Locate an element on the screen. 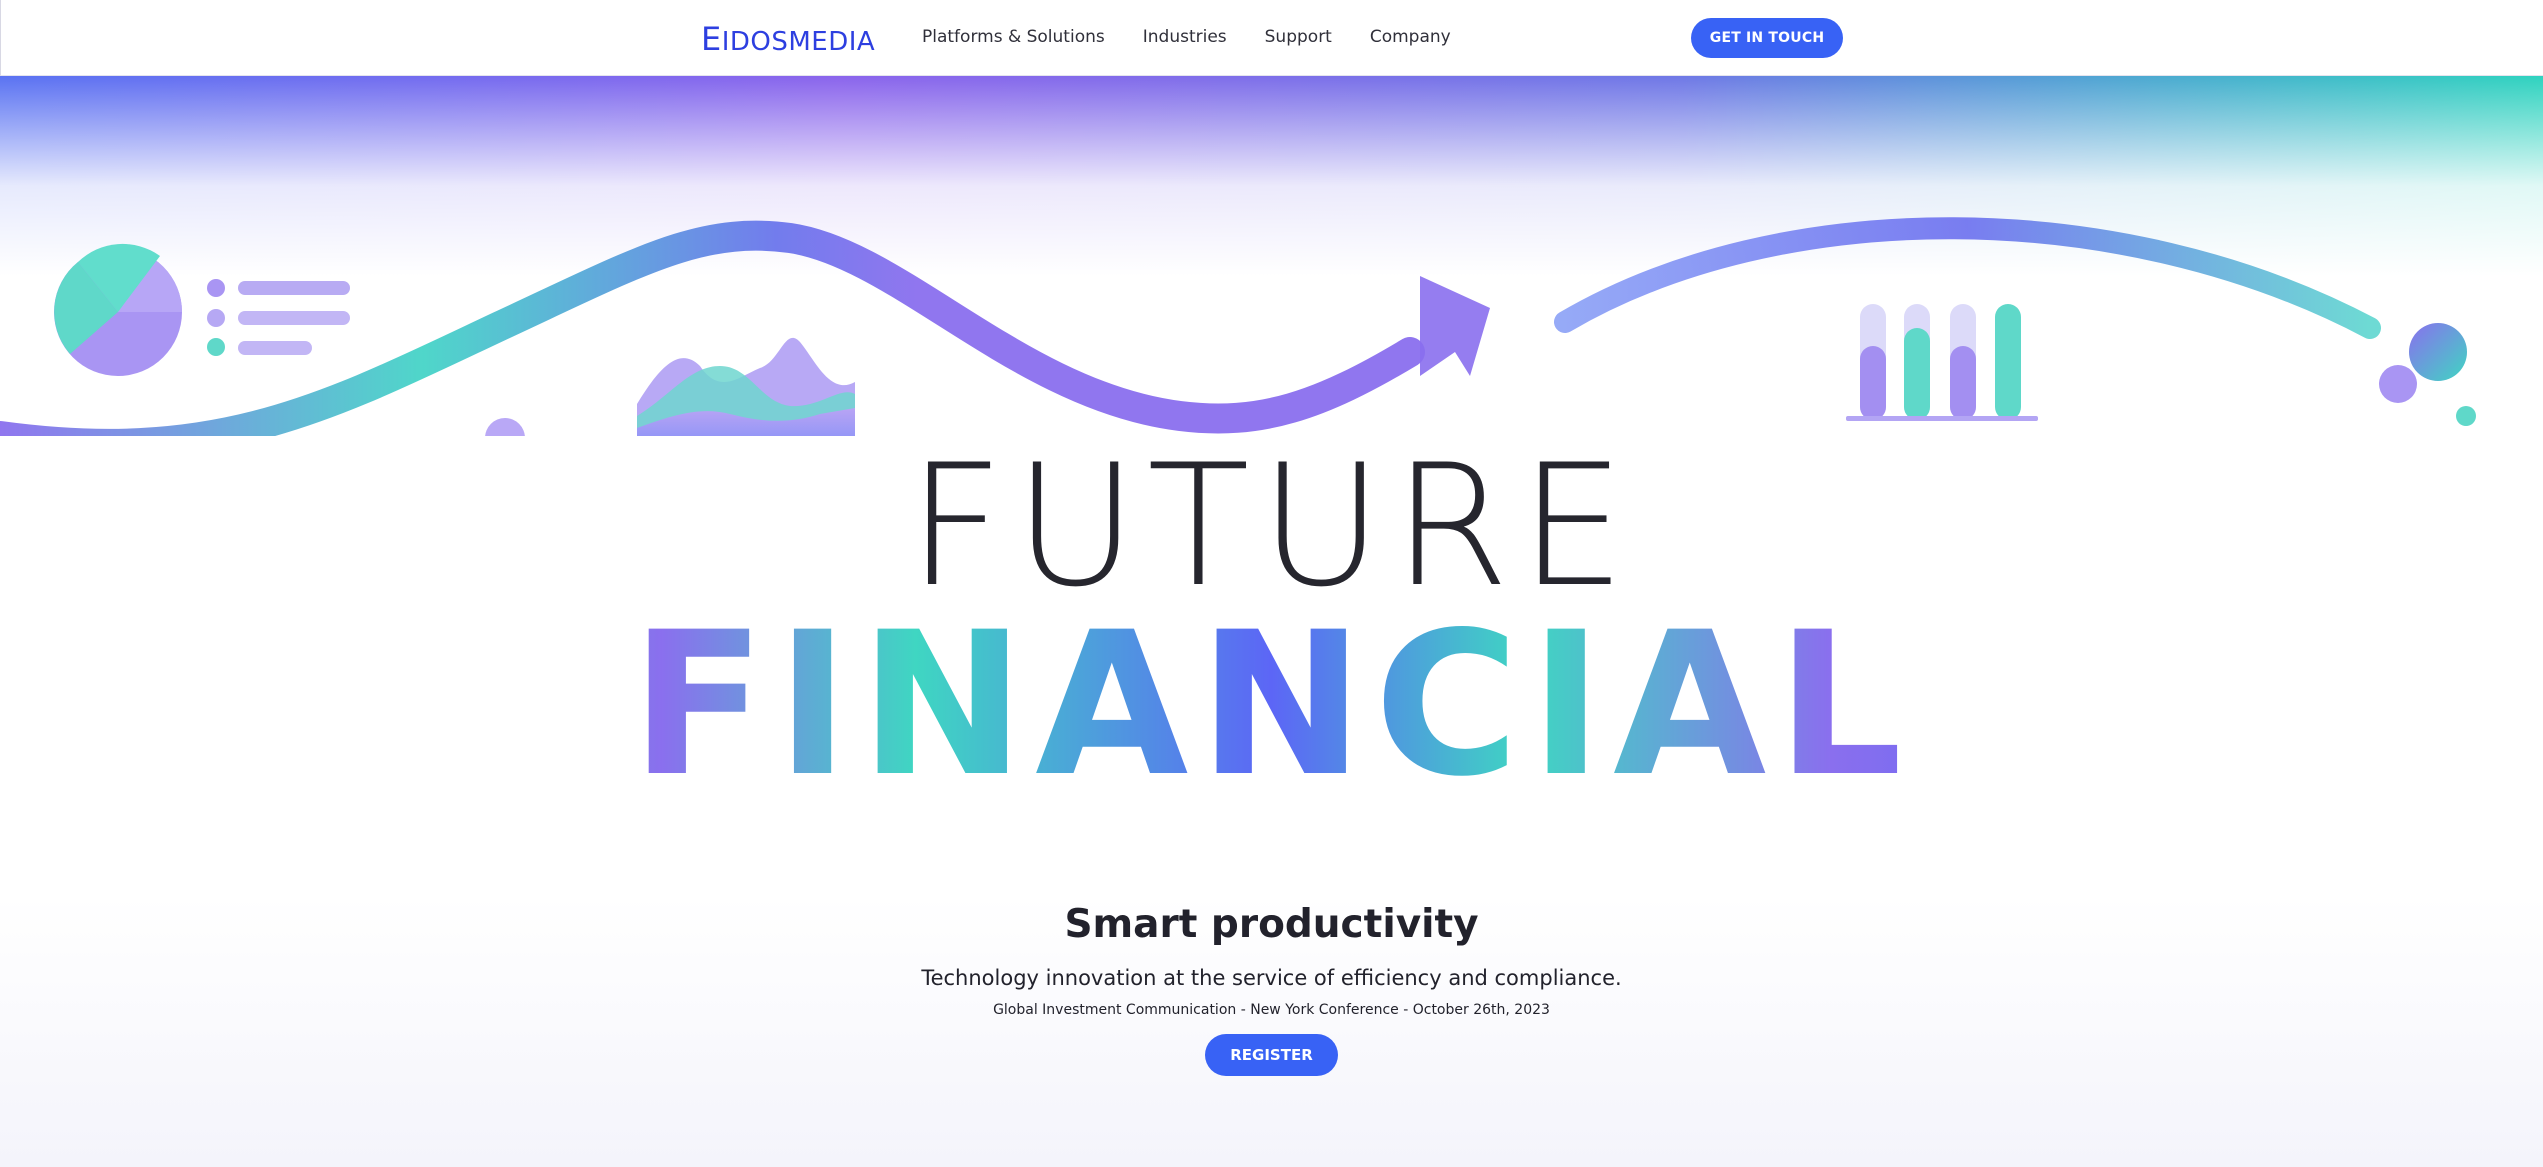 Image resolution: width=2543 pixels, height=1167 pixels. logo: EIDOSMEDIA is located at coordinates (788, 39).